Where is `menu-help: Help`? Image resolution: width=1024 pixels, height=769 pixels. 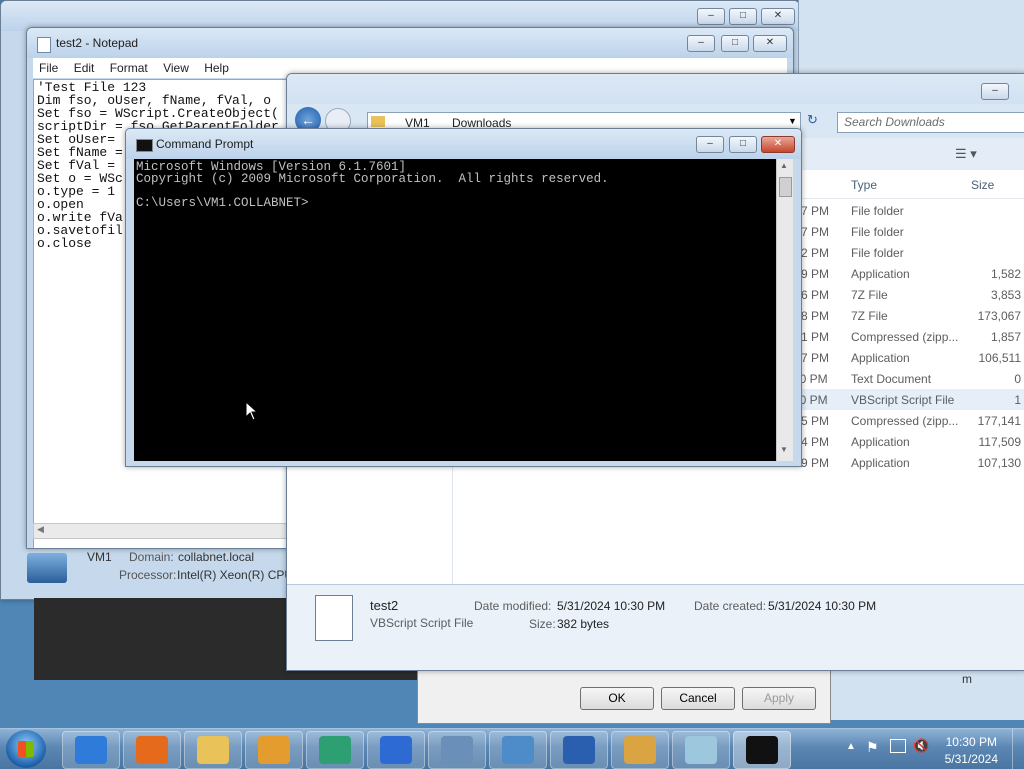 menu-help: Help is located at coordinates (216, 68).